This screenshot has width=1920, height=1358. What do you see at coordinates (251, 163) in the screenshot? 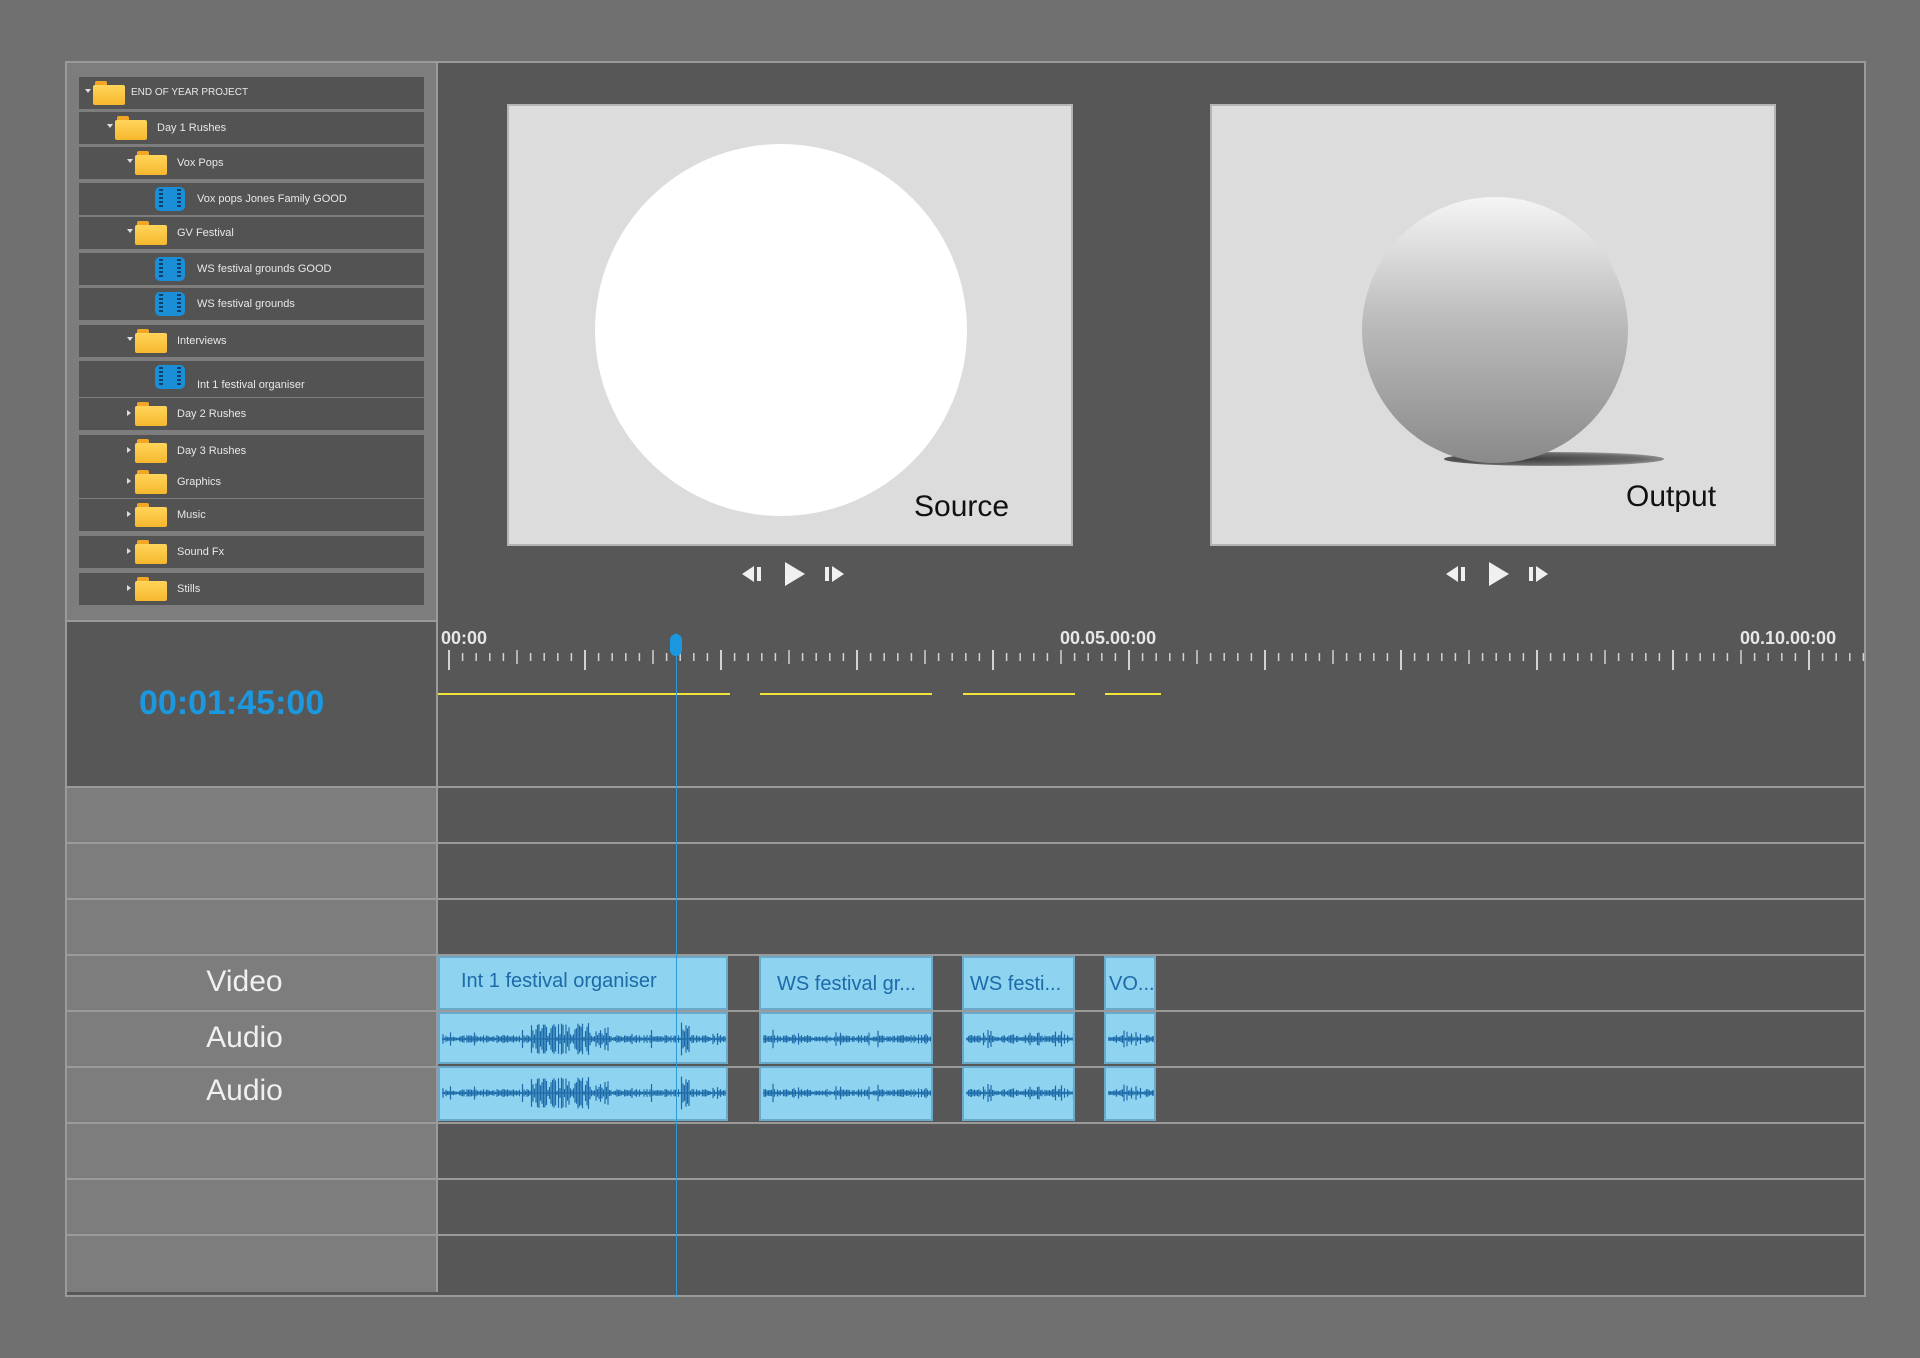
I see `tree-item: Vox Pops` at bounding box center [251, 163].